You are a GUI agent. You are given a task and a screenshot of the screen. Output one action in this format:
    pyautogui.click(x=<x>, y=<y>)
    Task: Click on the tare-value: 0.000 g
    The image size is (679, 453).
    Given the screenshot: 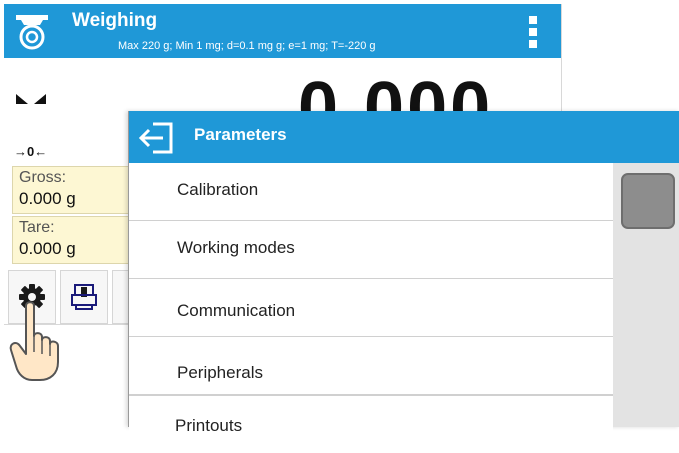 What is the action you would take?
    pyautogui.click(x=47, y=248)
    